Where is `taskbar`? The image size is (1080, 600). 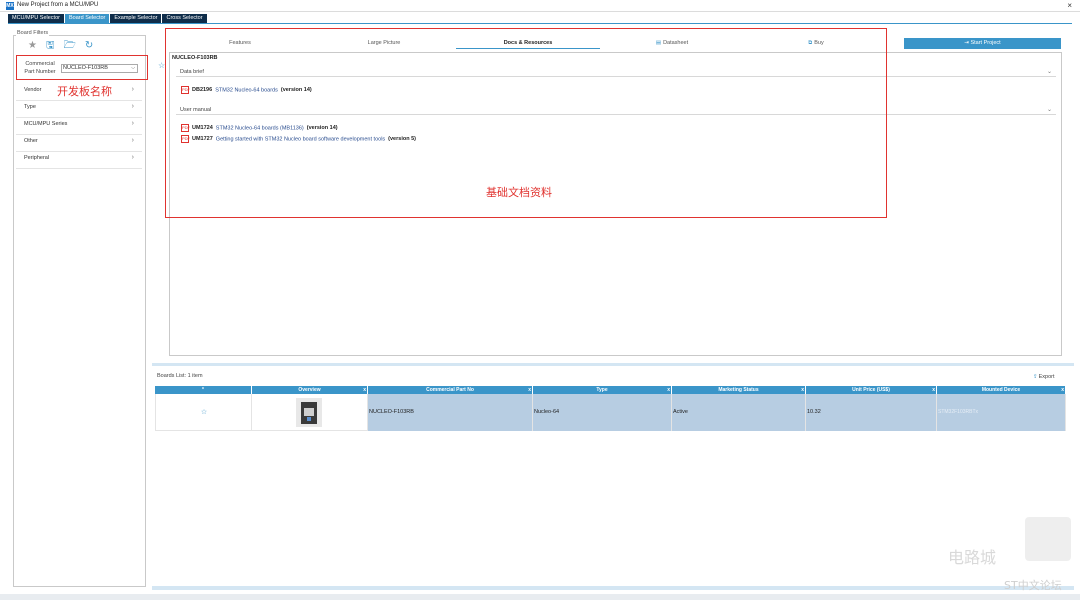
taskbar is located at coordinates (540, 597).